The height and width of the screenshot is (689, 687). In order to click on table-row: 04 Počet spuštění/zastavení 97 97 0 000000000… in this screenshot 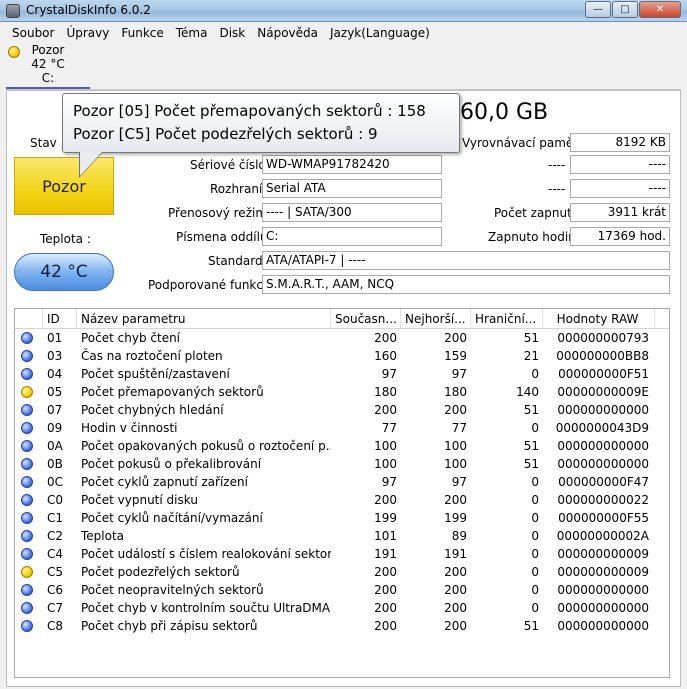, I will do `click(342, 374)`.